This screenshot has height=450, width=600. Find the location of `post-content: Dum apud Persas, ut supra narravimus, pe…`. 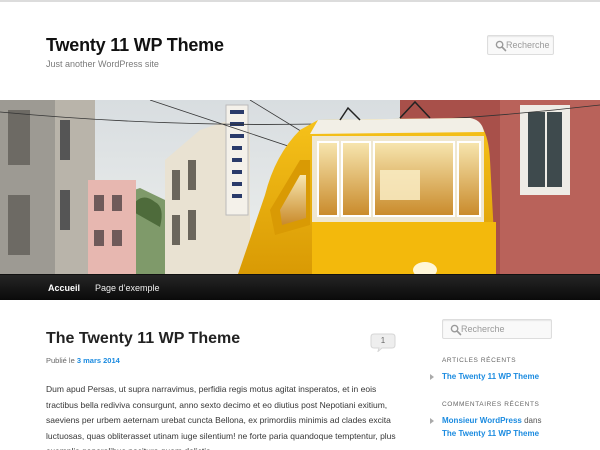

post-content: Dum apud Persas, ut supra narravimus, pe… is located at coordinates (221, 417).